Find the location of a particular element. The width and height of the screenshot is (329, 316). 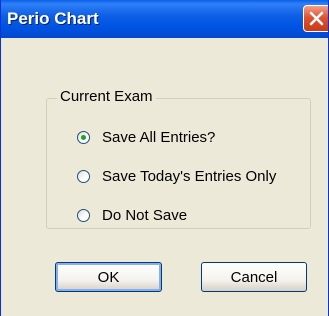

cancel-button: Cancel is located at coordinates (254, 277).